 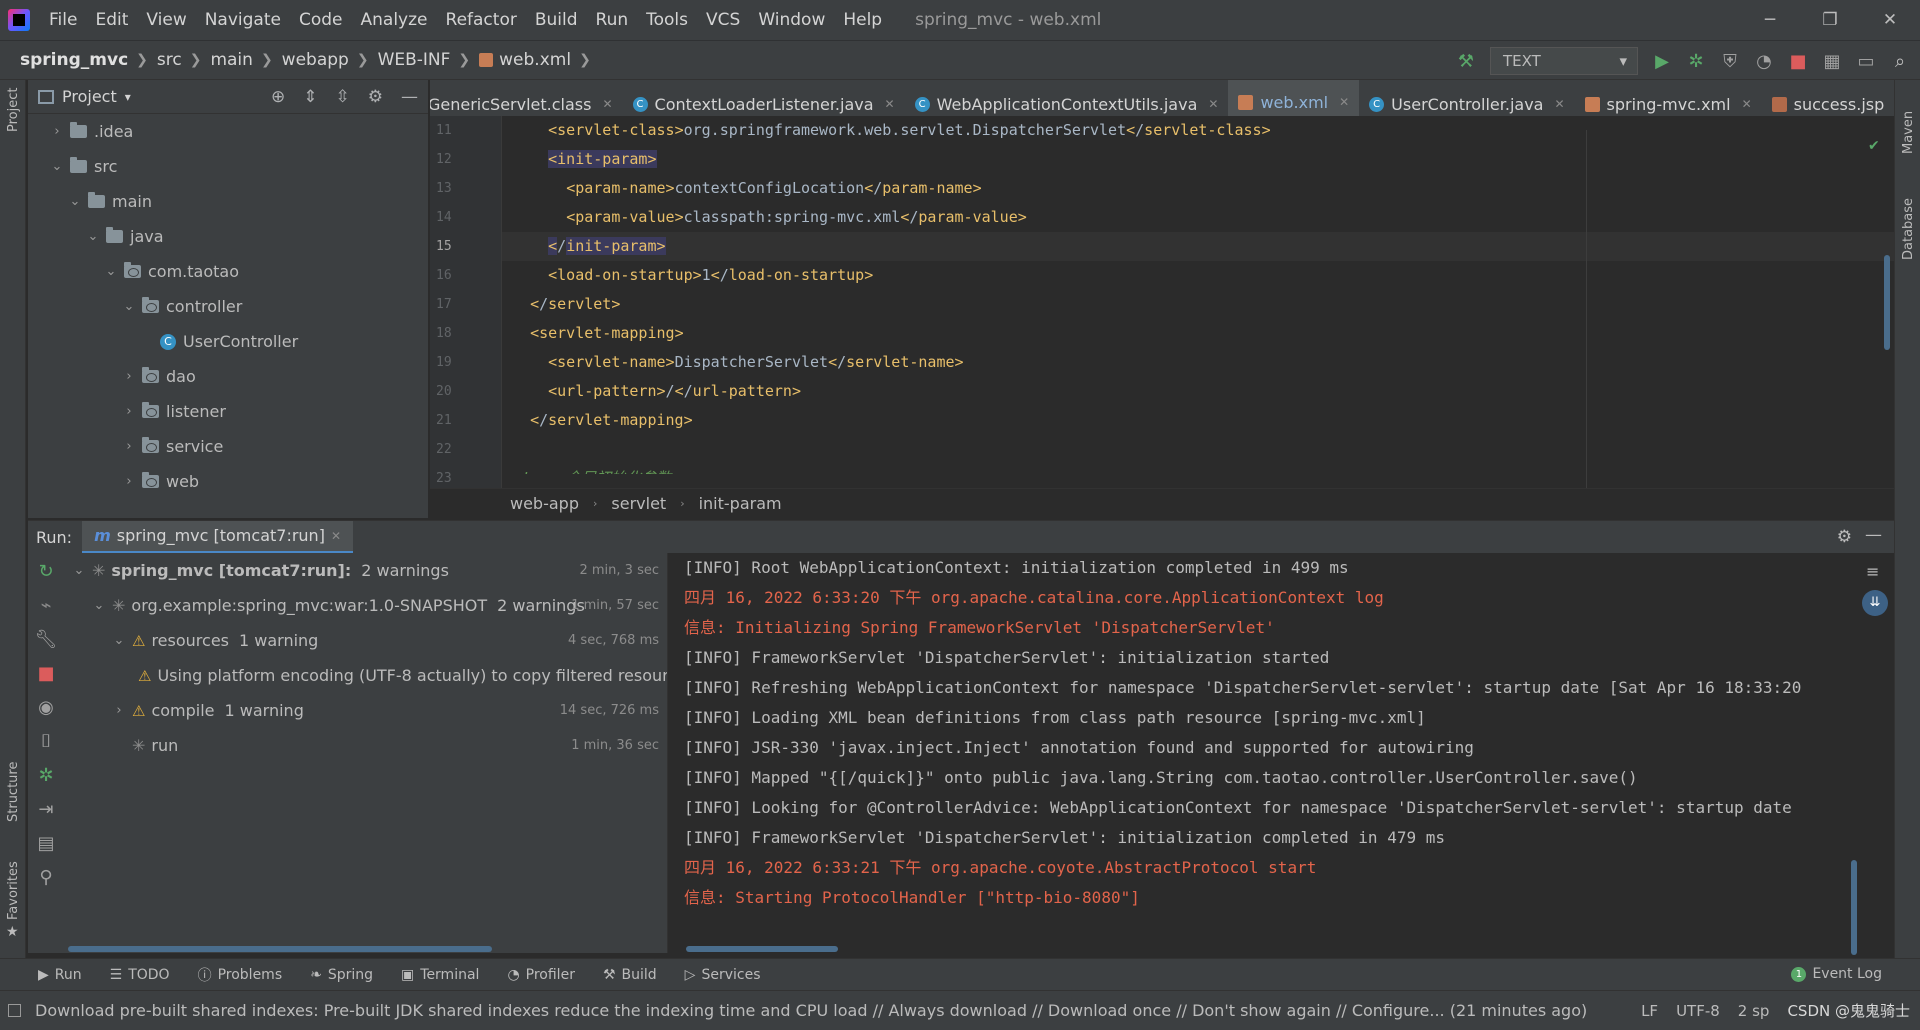 I want to click on hide-icon: —, so click(x=409, y=97).